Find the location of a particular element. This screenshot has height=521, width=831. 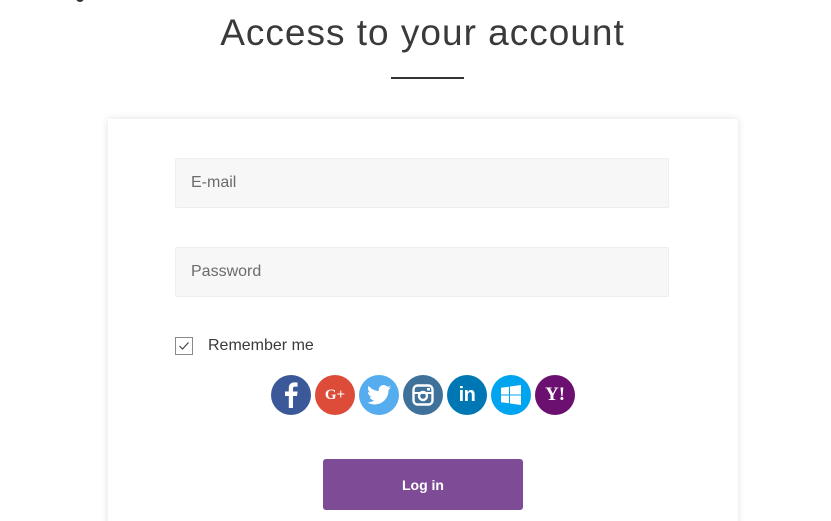

instagram-login-button is located at coordinates (423, 395).